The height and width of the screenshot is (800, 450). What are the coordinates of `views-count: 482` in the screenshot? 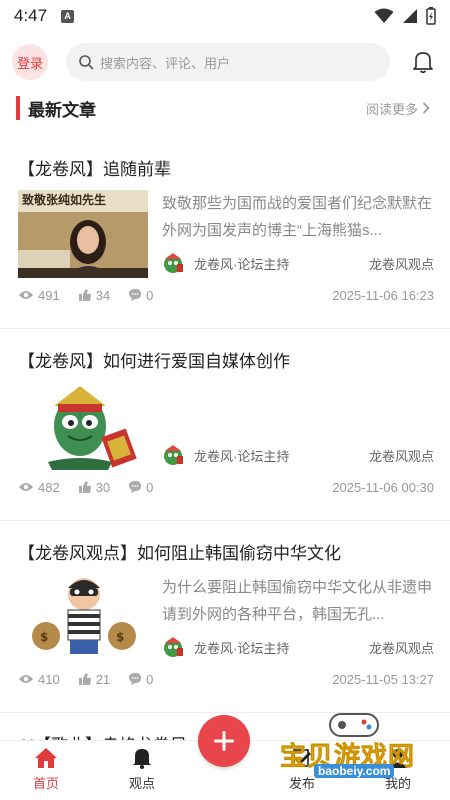 It's located at (49, 487).